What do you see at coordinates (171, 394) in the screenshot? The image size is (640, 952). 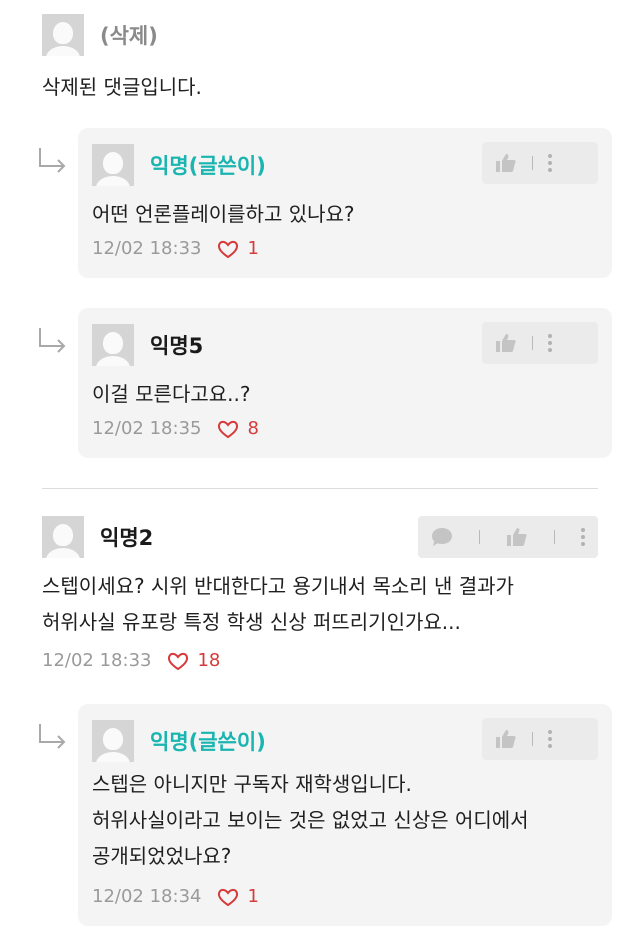 I see `comment-text: 이걸 모른다고요..?` at bounding box center [171, 394].